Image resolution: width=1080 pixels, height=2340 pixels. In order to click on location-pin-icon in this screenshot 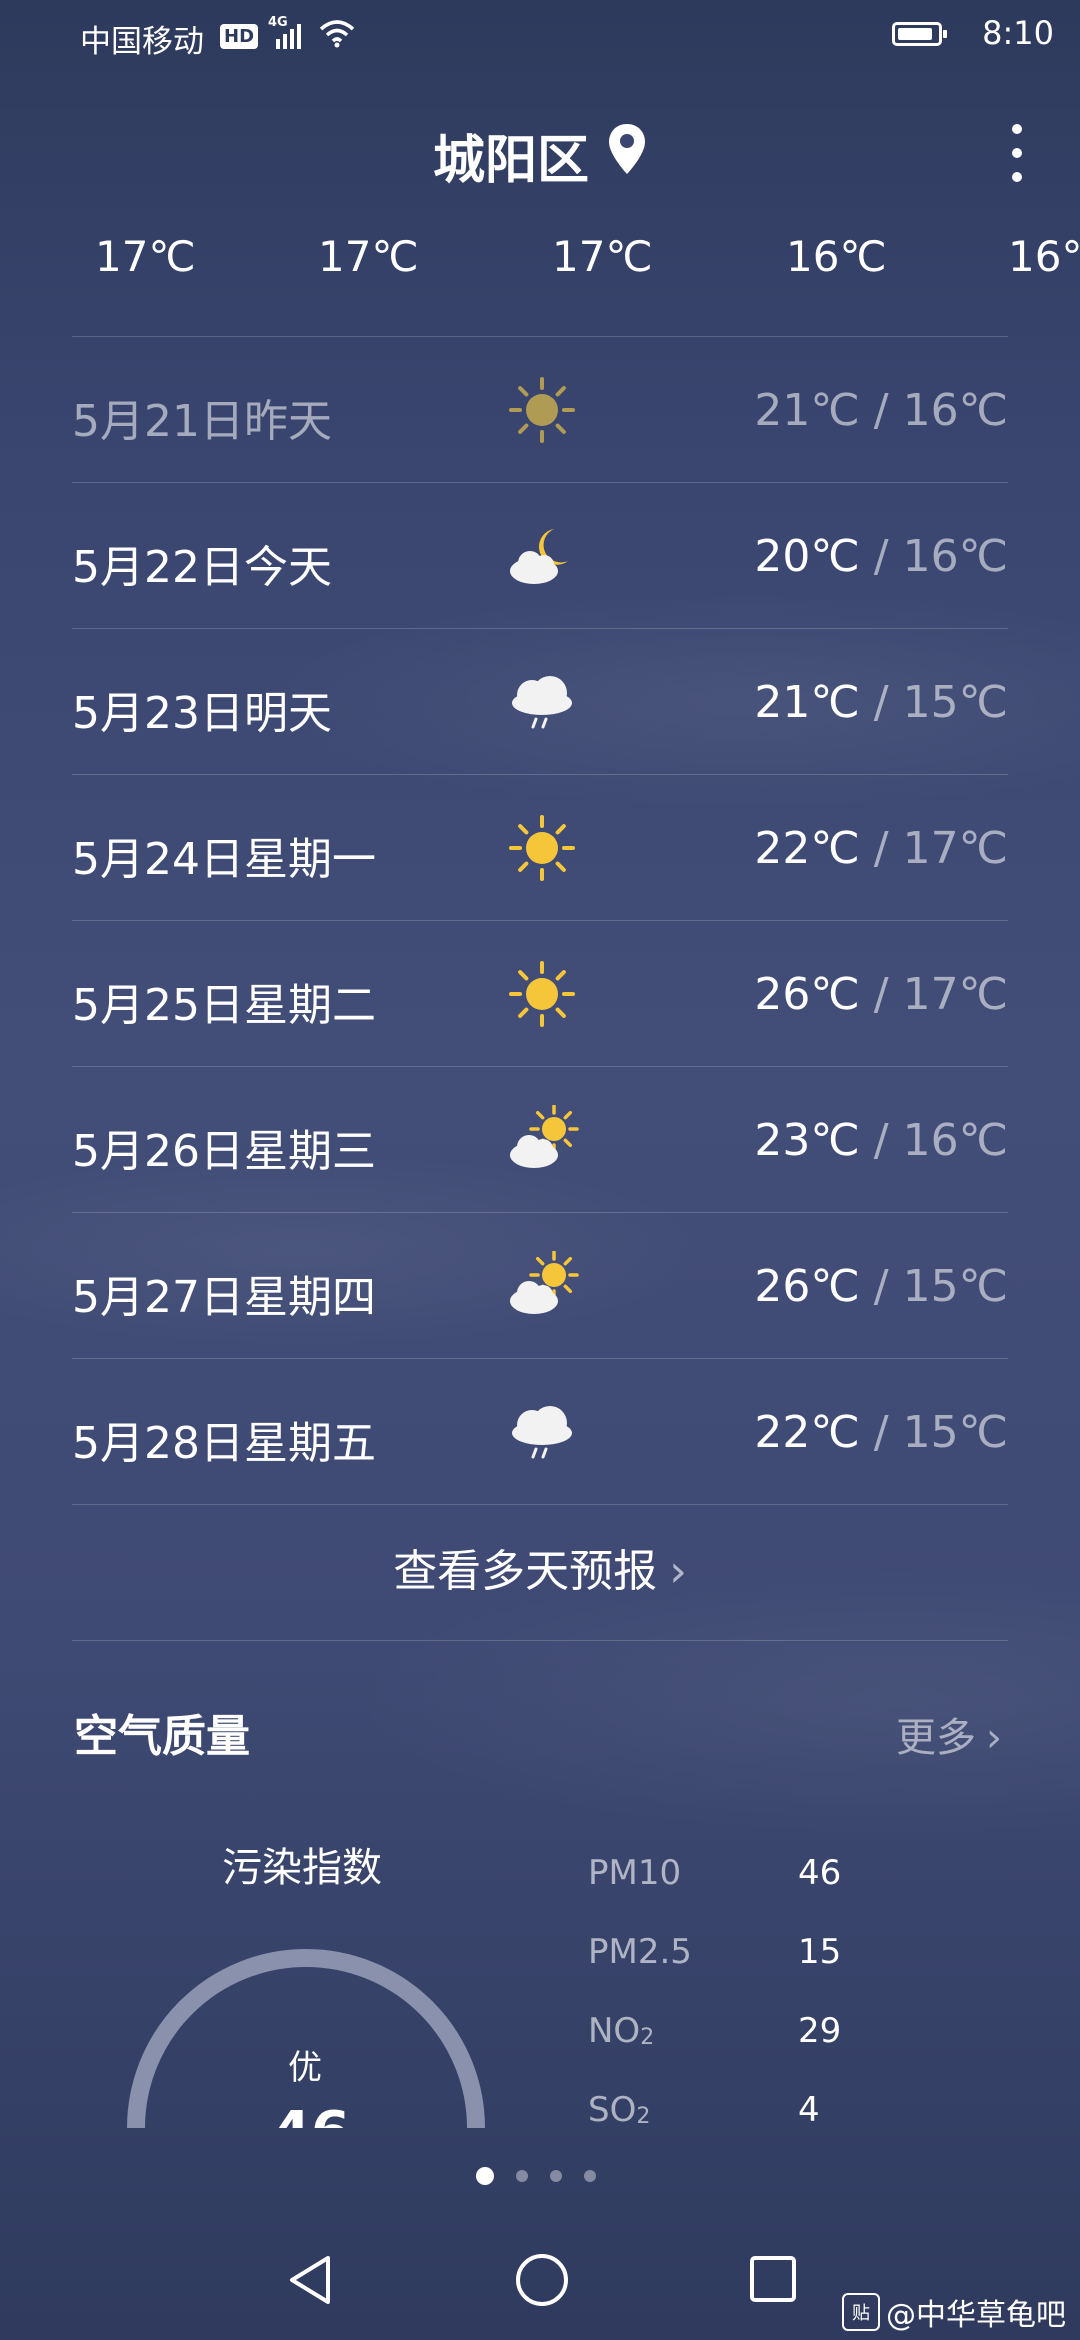, I will do `click(627, 155)`.